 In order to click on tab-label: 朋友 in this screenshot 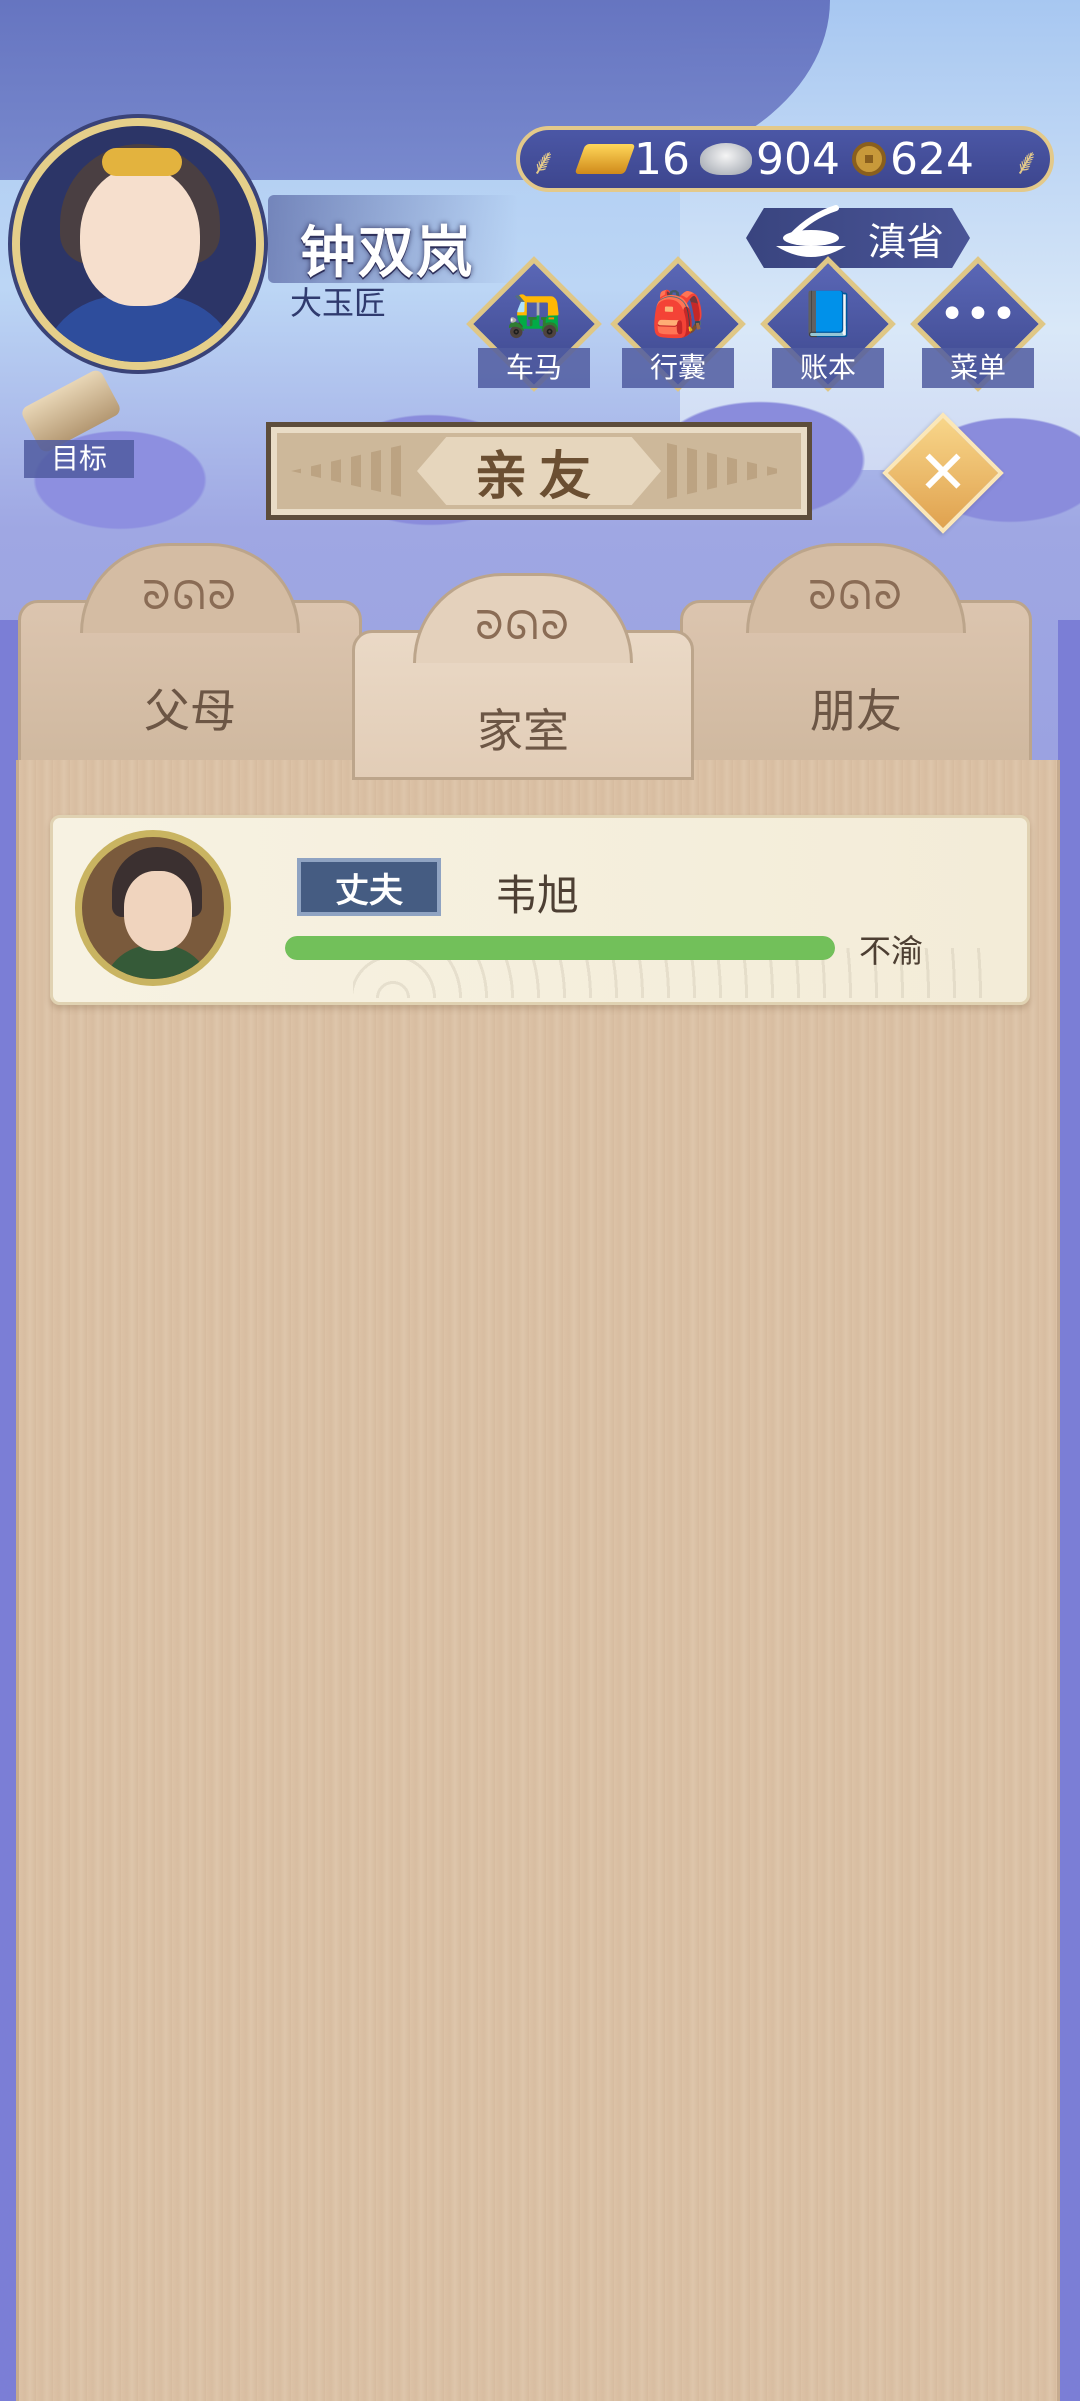, I will do `click(856, 711)`.